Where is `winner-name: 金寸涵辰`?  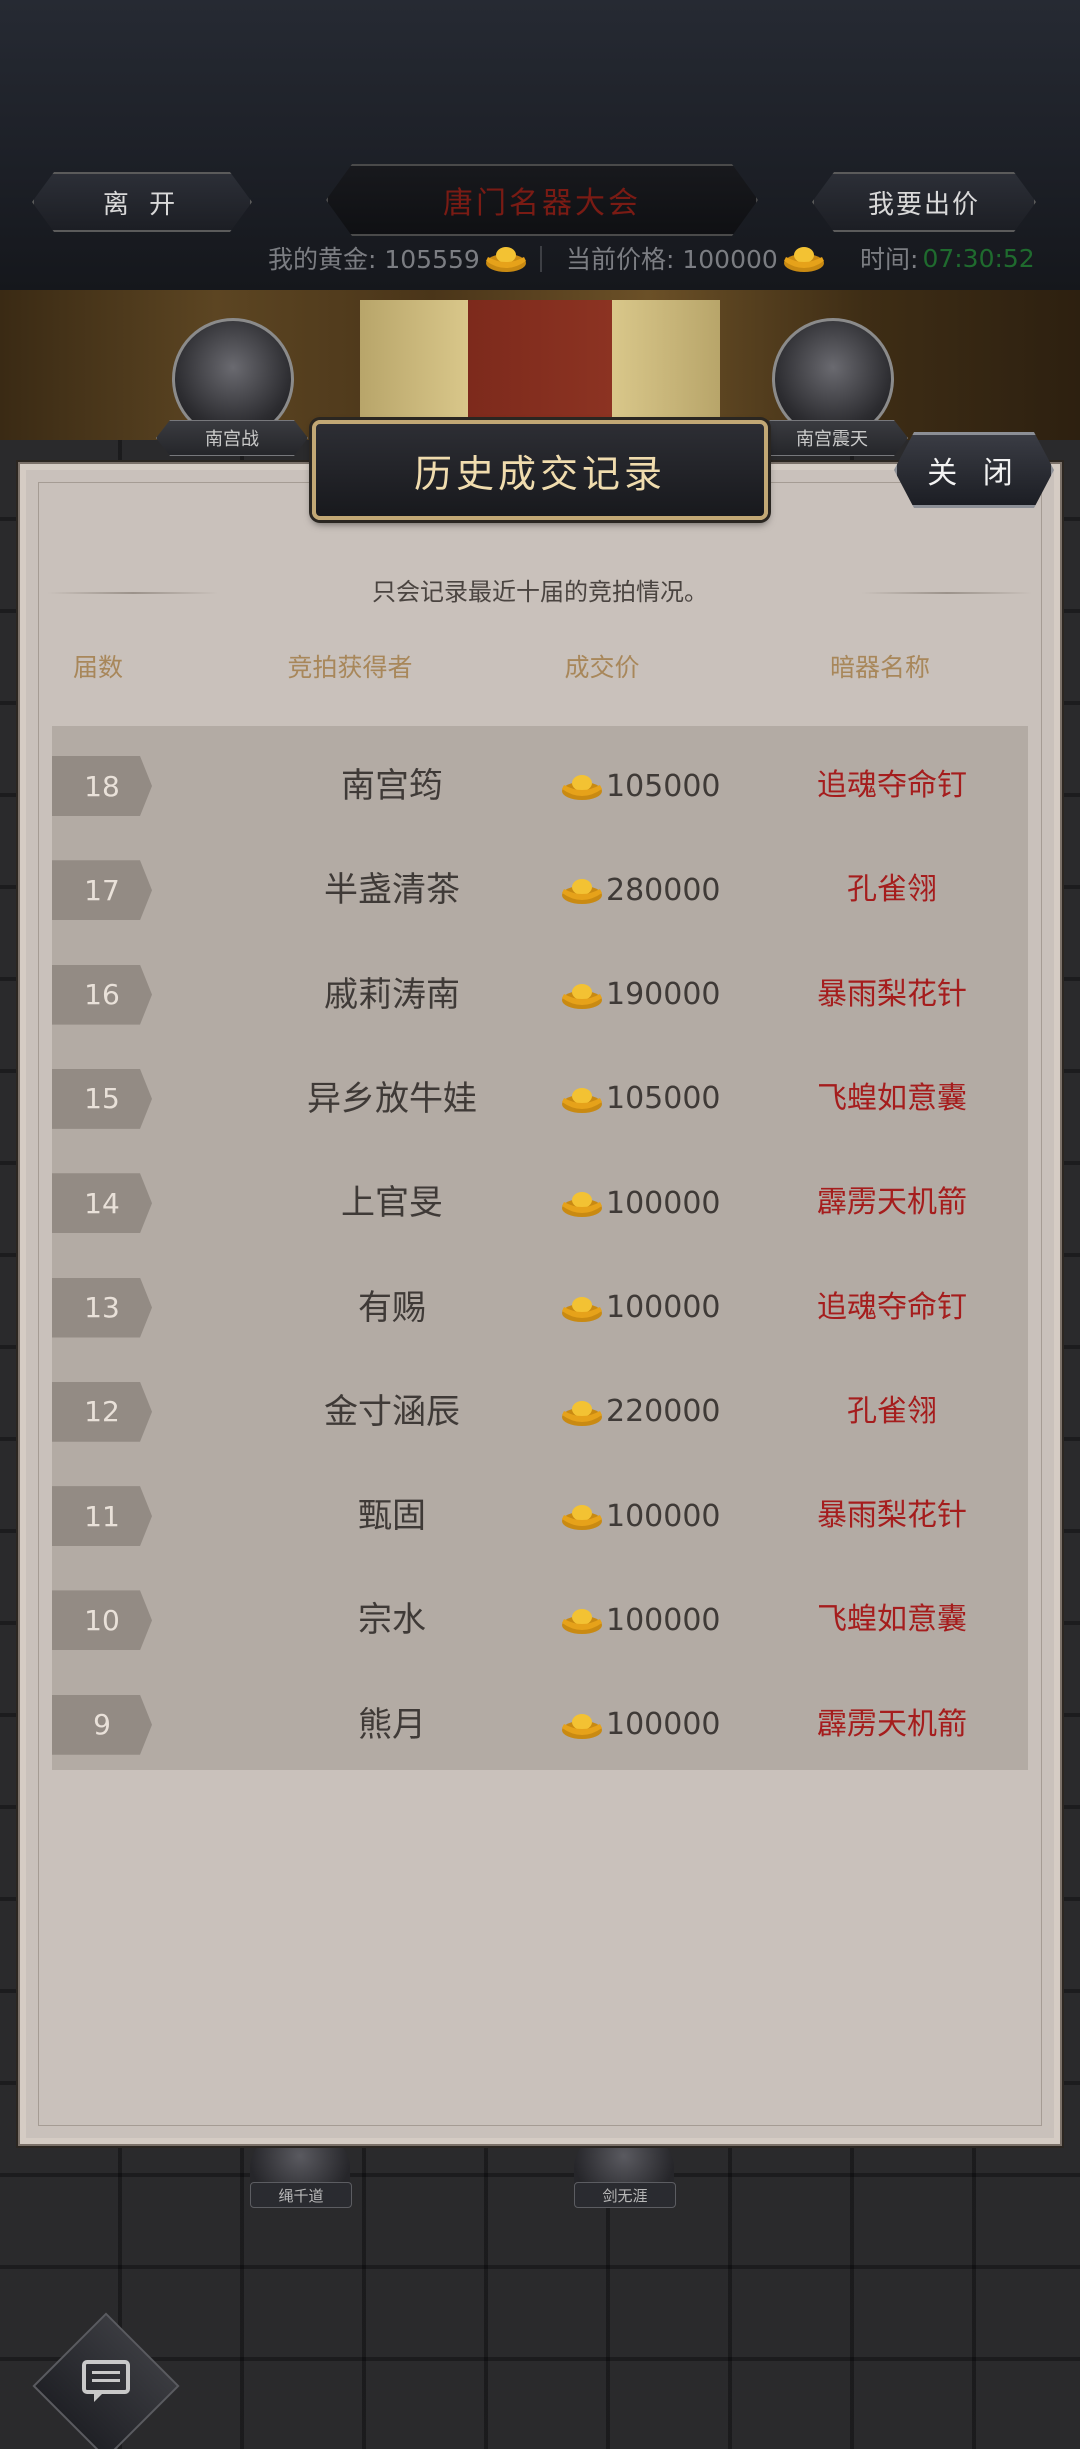 winner-name: 金寸涵辰 is located at coordinates (392, 1411).